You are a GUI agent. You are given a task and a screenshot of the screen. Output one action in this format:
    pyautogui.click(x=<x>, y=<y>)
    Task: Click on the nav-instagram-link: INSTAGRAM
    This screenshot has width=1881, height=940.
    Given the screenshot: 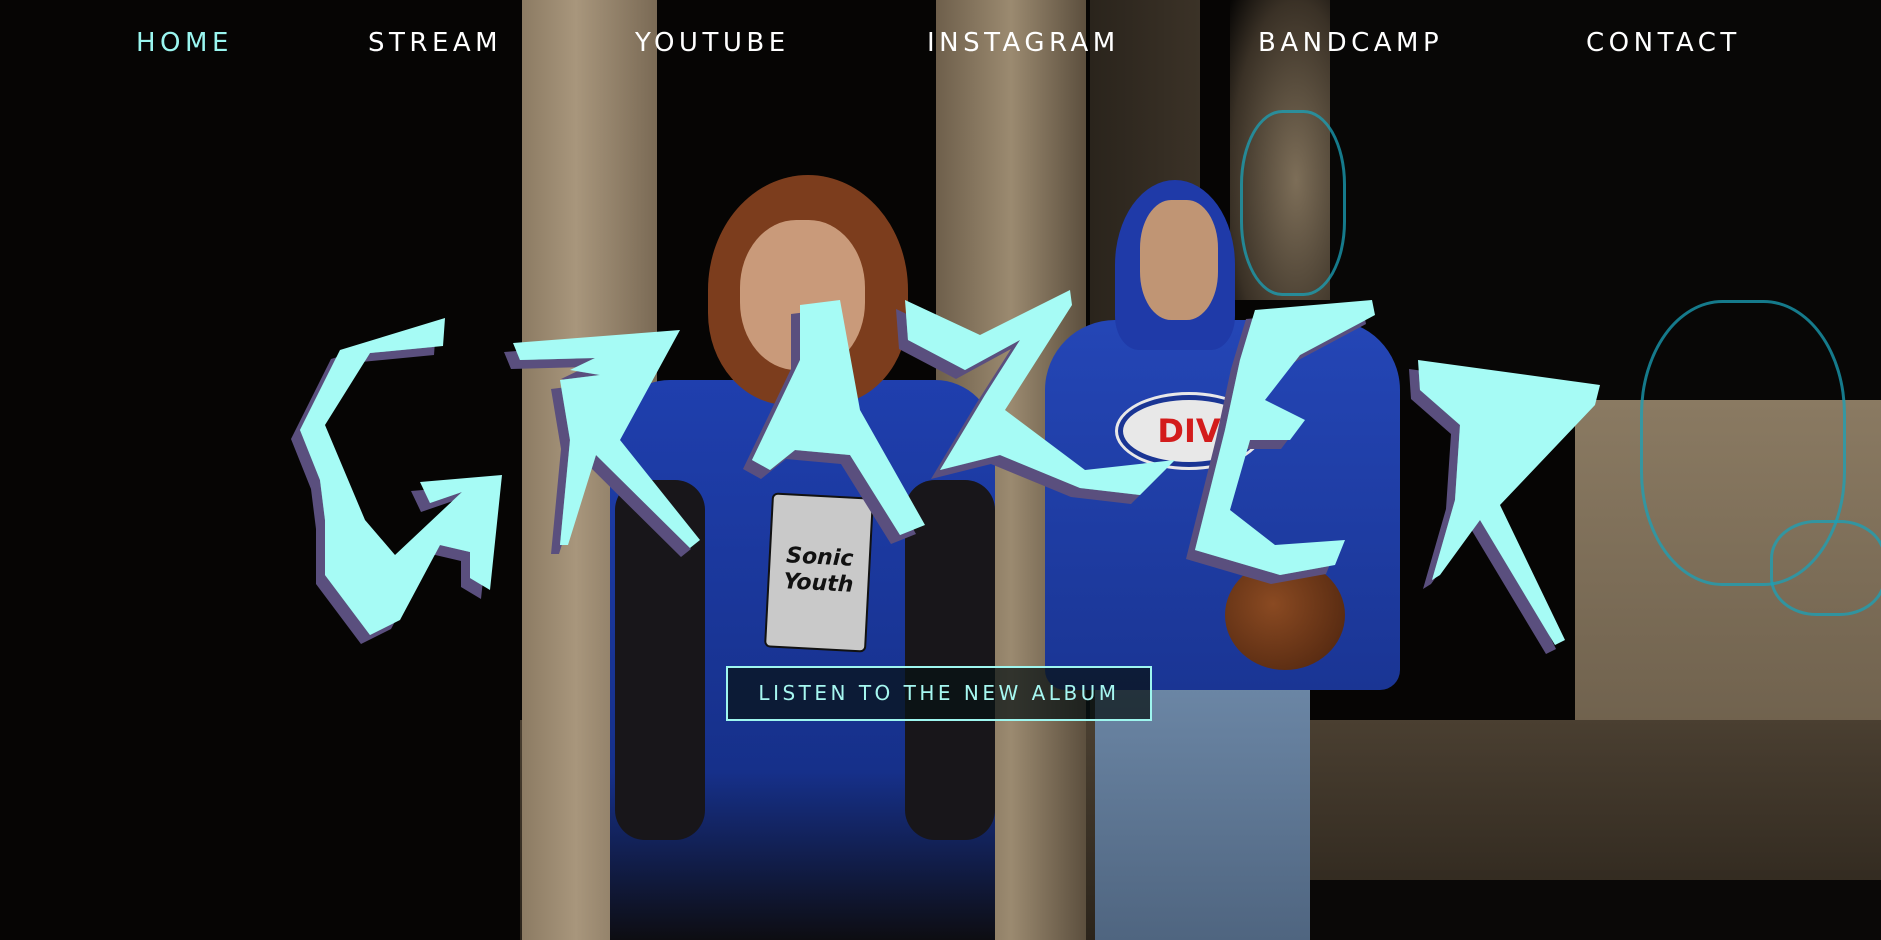 What is the action you would take?
    pyautogui.click(x=1023, y=43)
    